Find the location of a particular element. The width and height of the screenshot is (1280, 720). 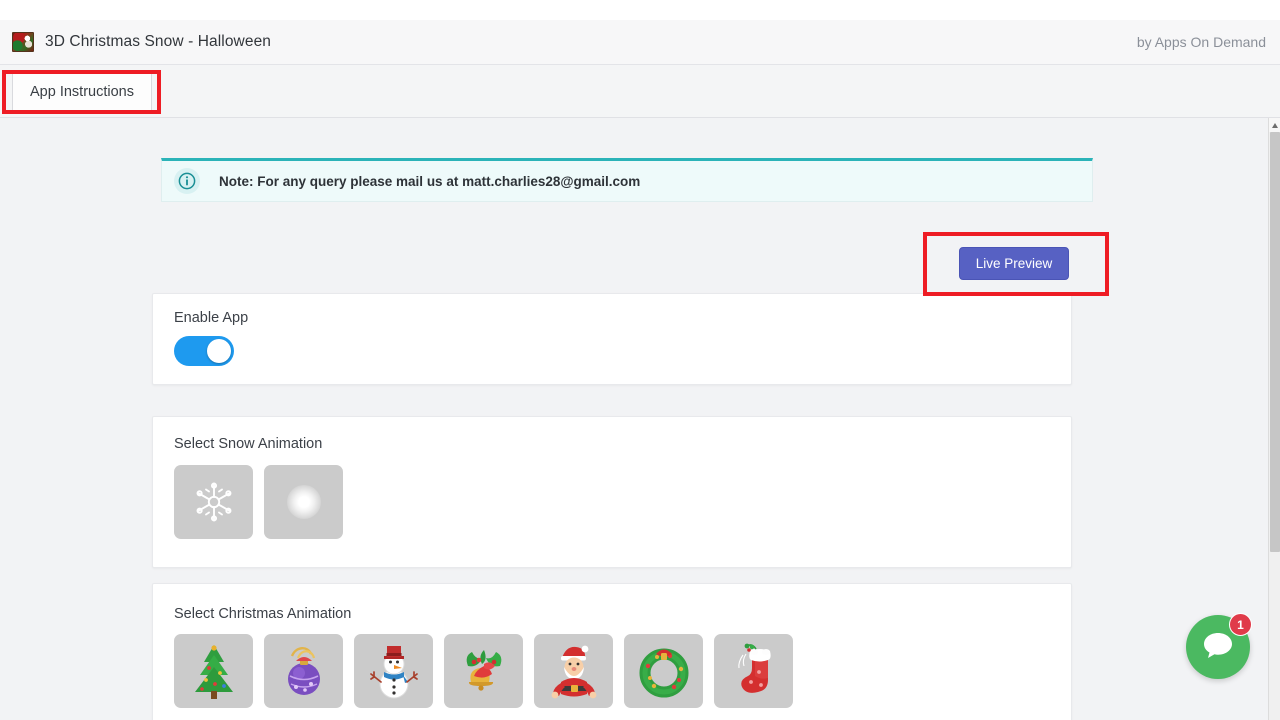

tab-app-instructions: App Instructions is located at coordinates (82, 91).